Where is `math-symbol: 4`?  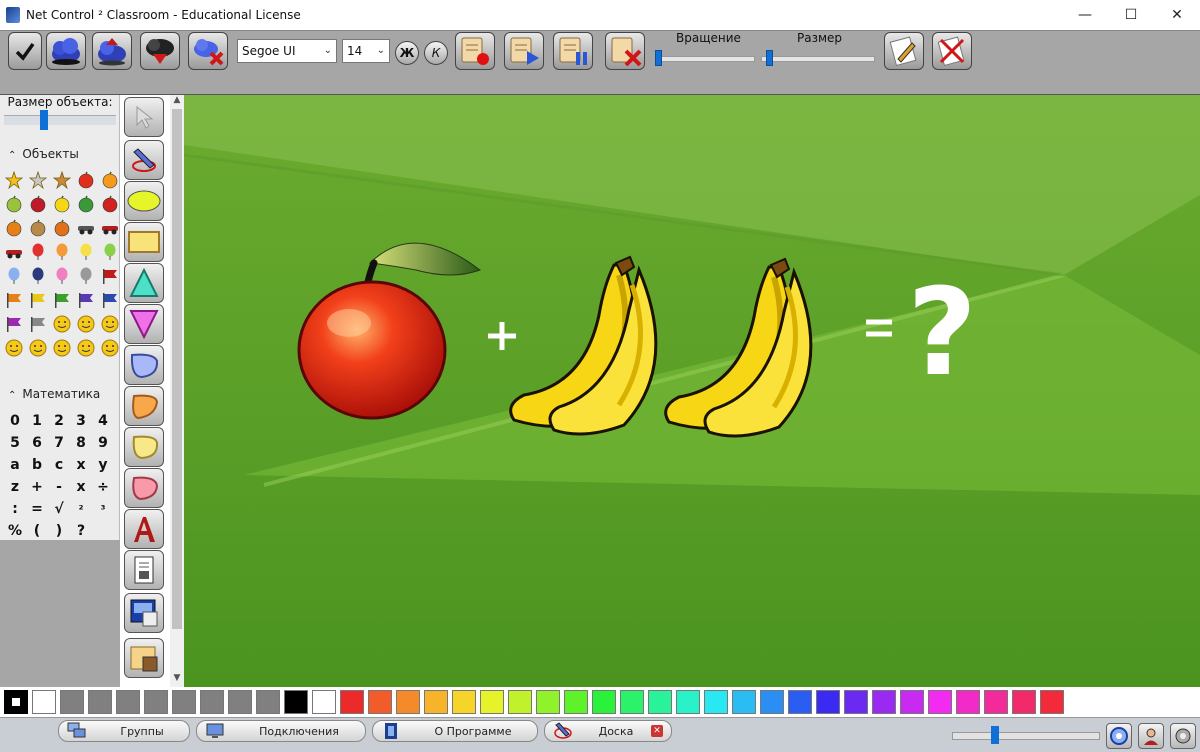 math-symbol: 4 is located at coordinates (103, 421).